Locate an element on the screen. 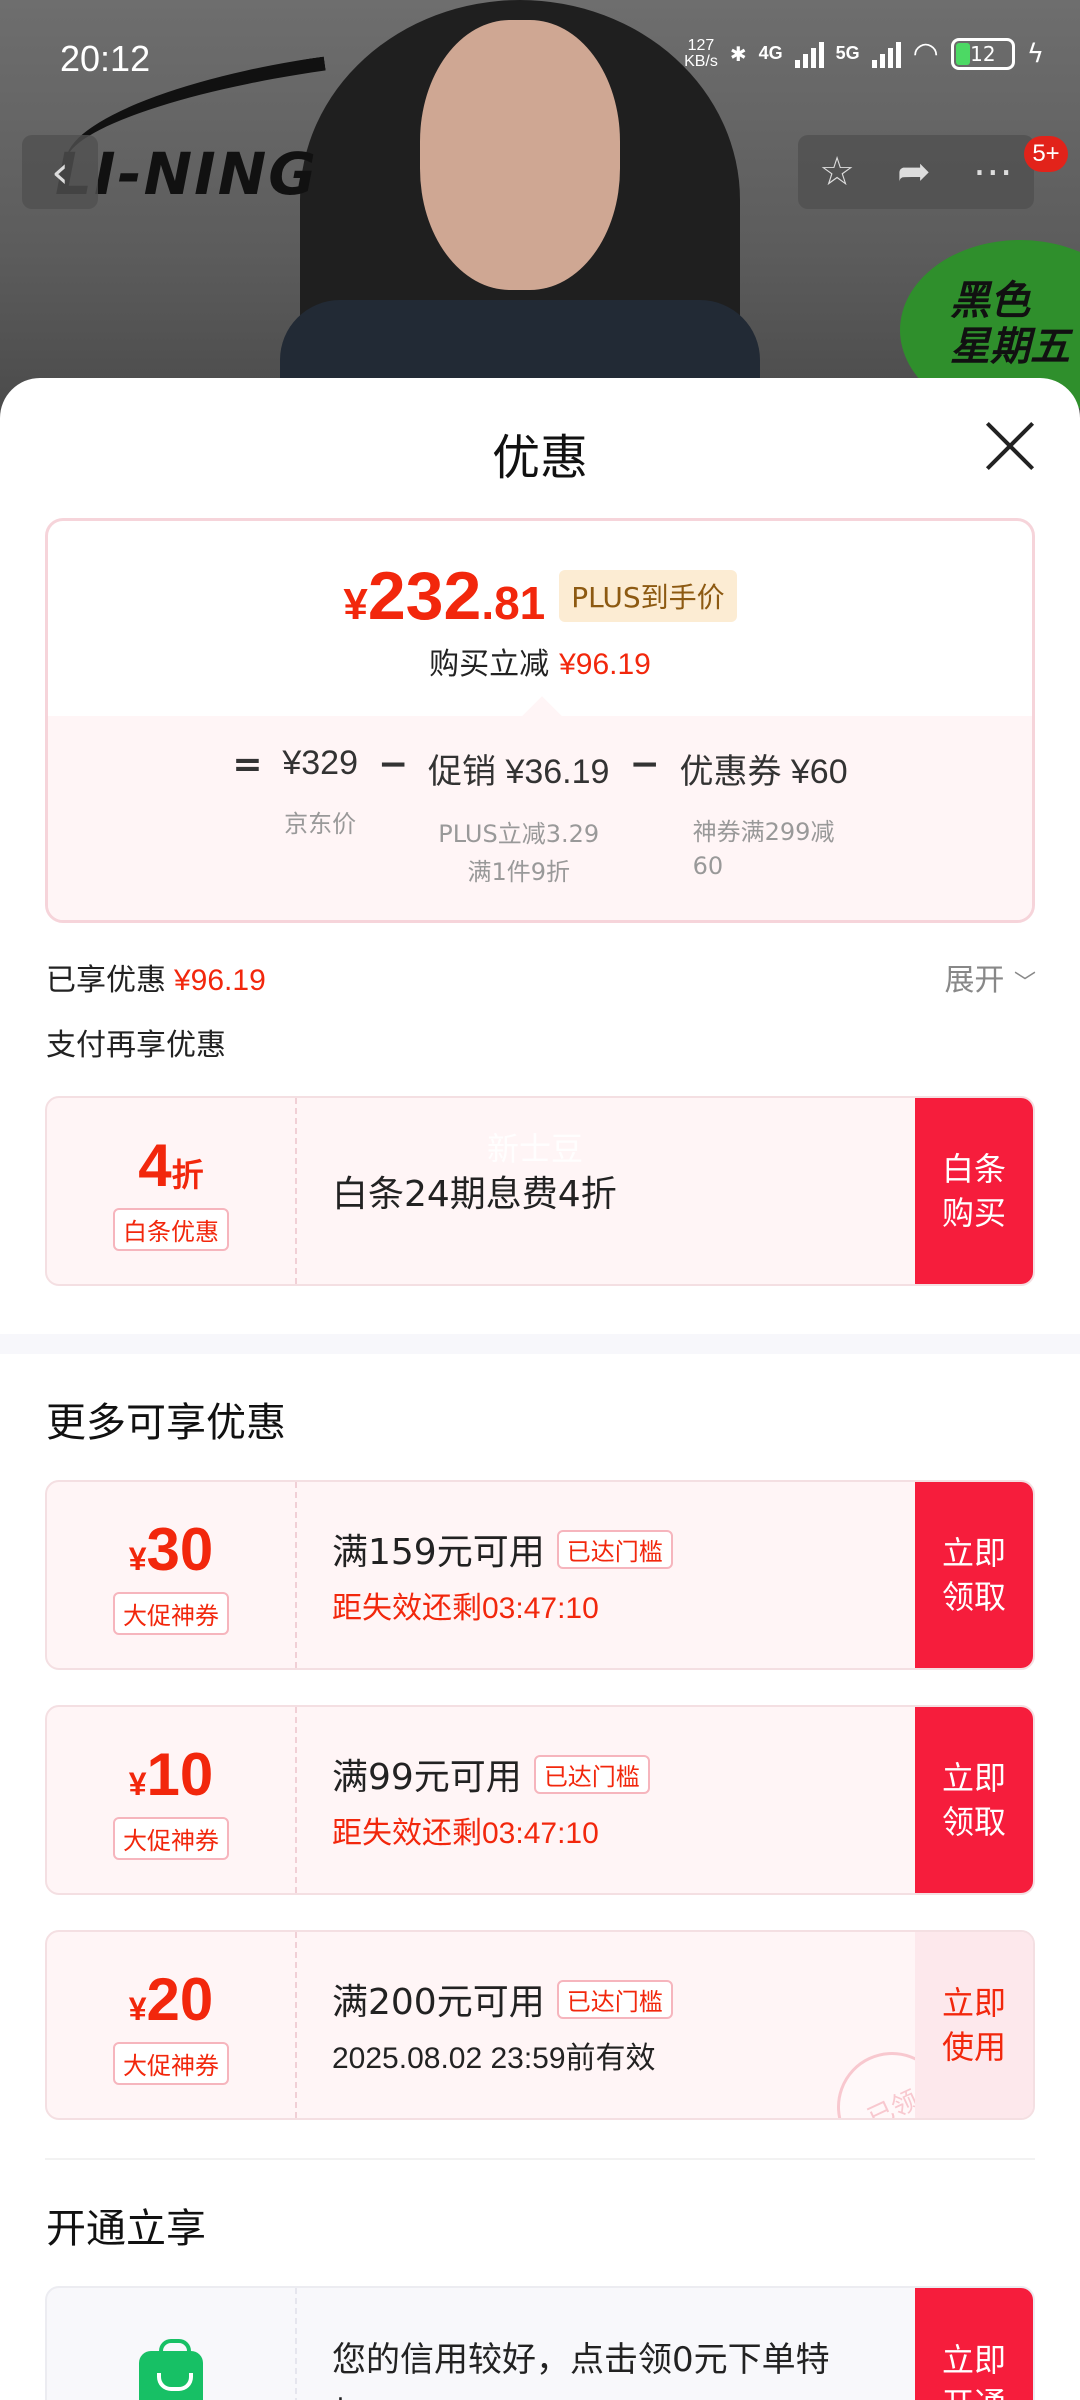  battery-level: 12 is located at coordinates (983, 53).